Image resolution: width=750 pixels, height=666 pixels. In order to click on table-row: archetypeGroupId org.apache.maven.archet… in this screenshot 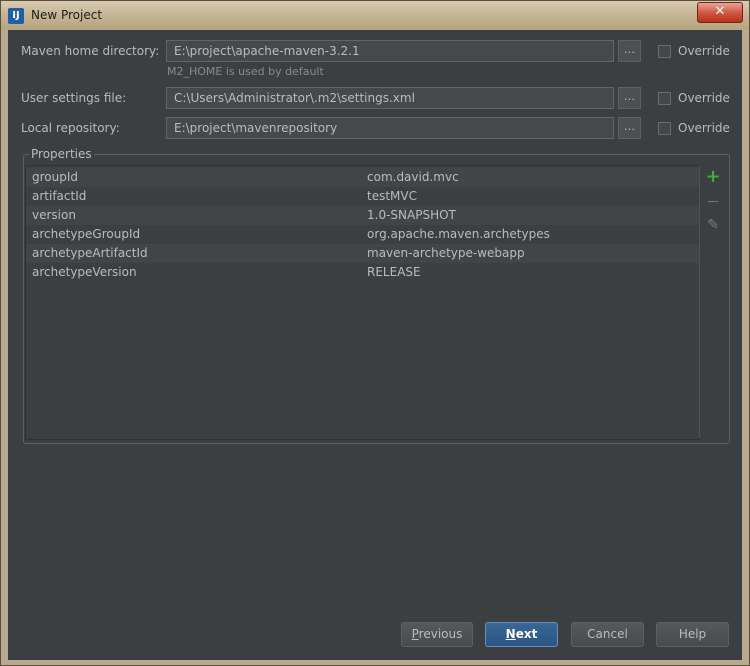, I will do `click(362, 234)`.